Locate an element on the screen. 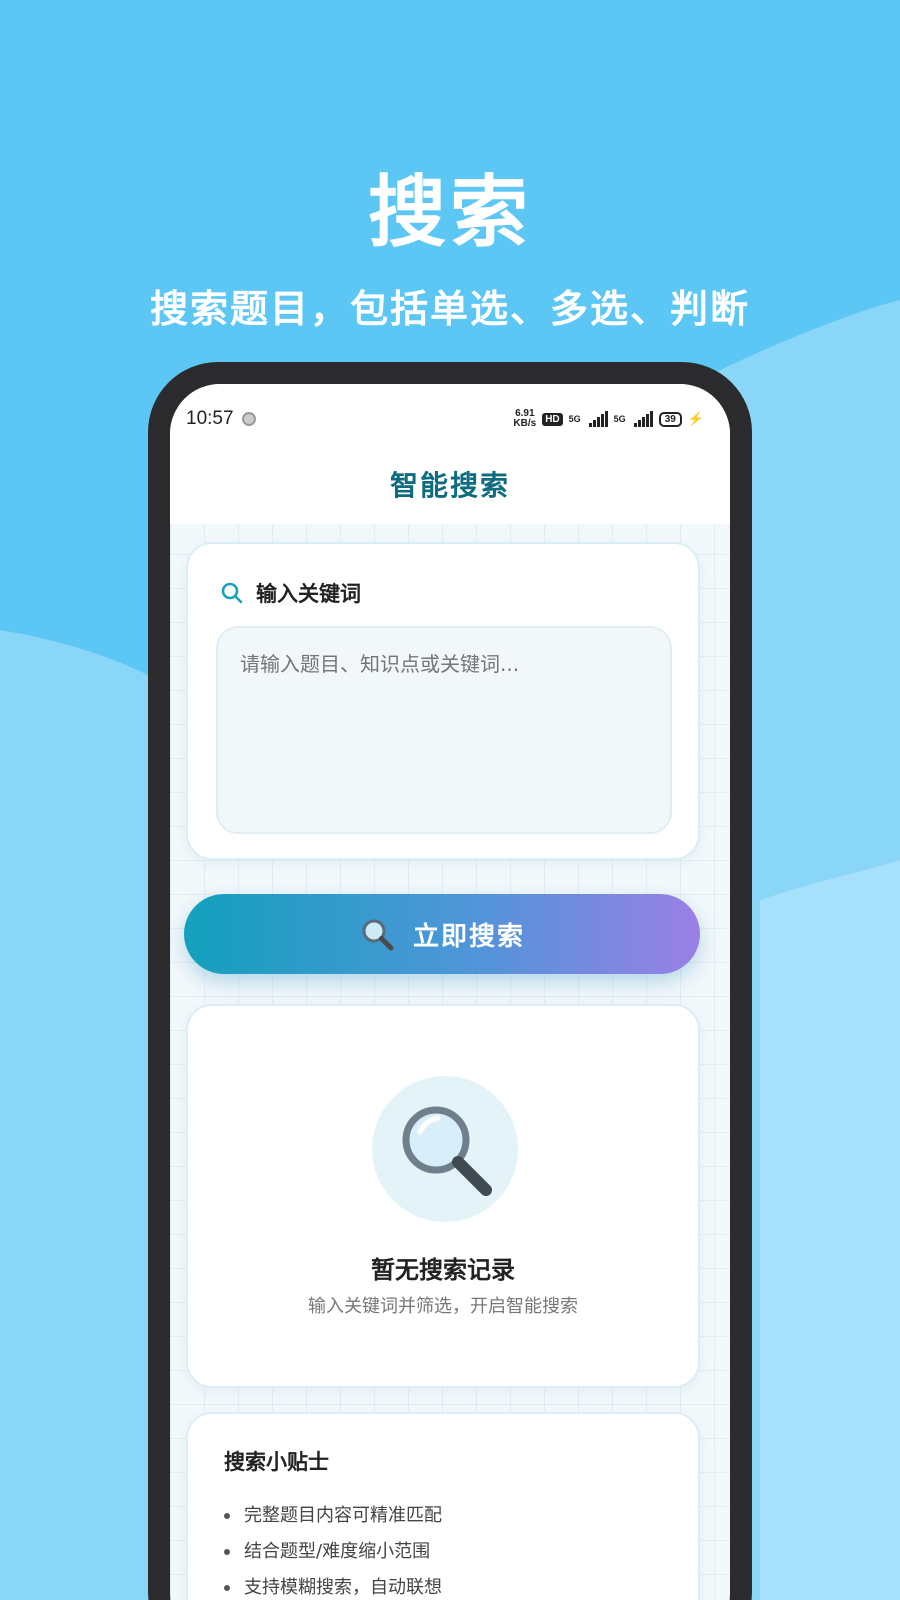 The image size is (900, 1600). search-button-label: 立即搜索 is located at coordinates (468, 935).